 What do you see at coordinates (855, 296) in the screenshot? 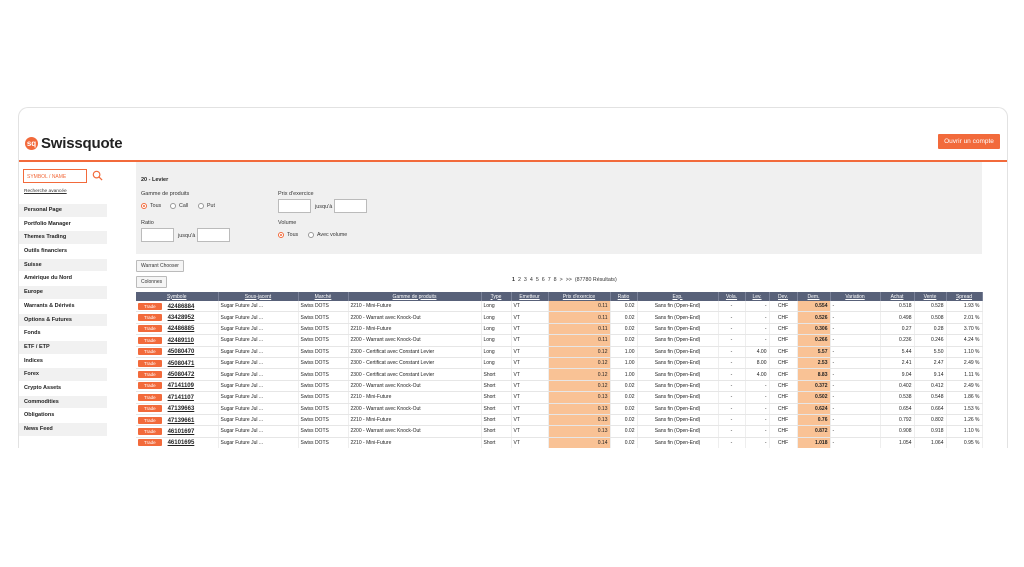
I see `column-header: Variation` at bounding box center [855, 296].